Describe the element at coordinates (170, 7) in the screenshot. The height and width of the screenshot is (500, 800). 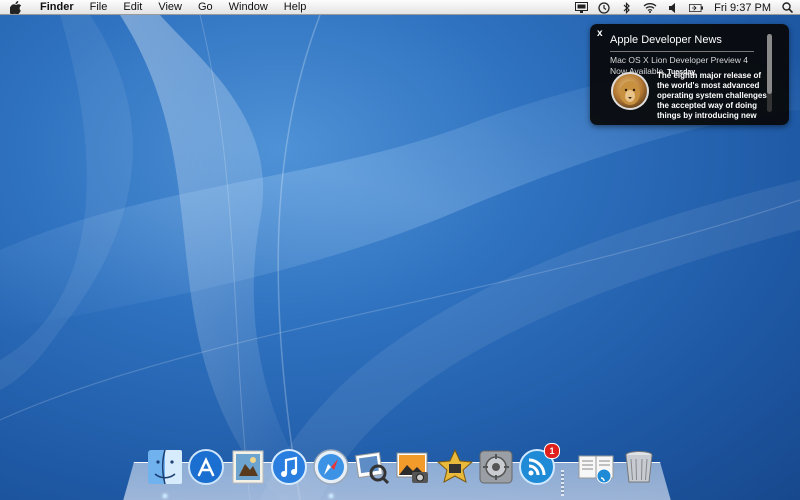
I see `menu-view: View` at that location.